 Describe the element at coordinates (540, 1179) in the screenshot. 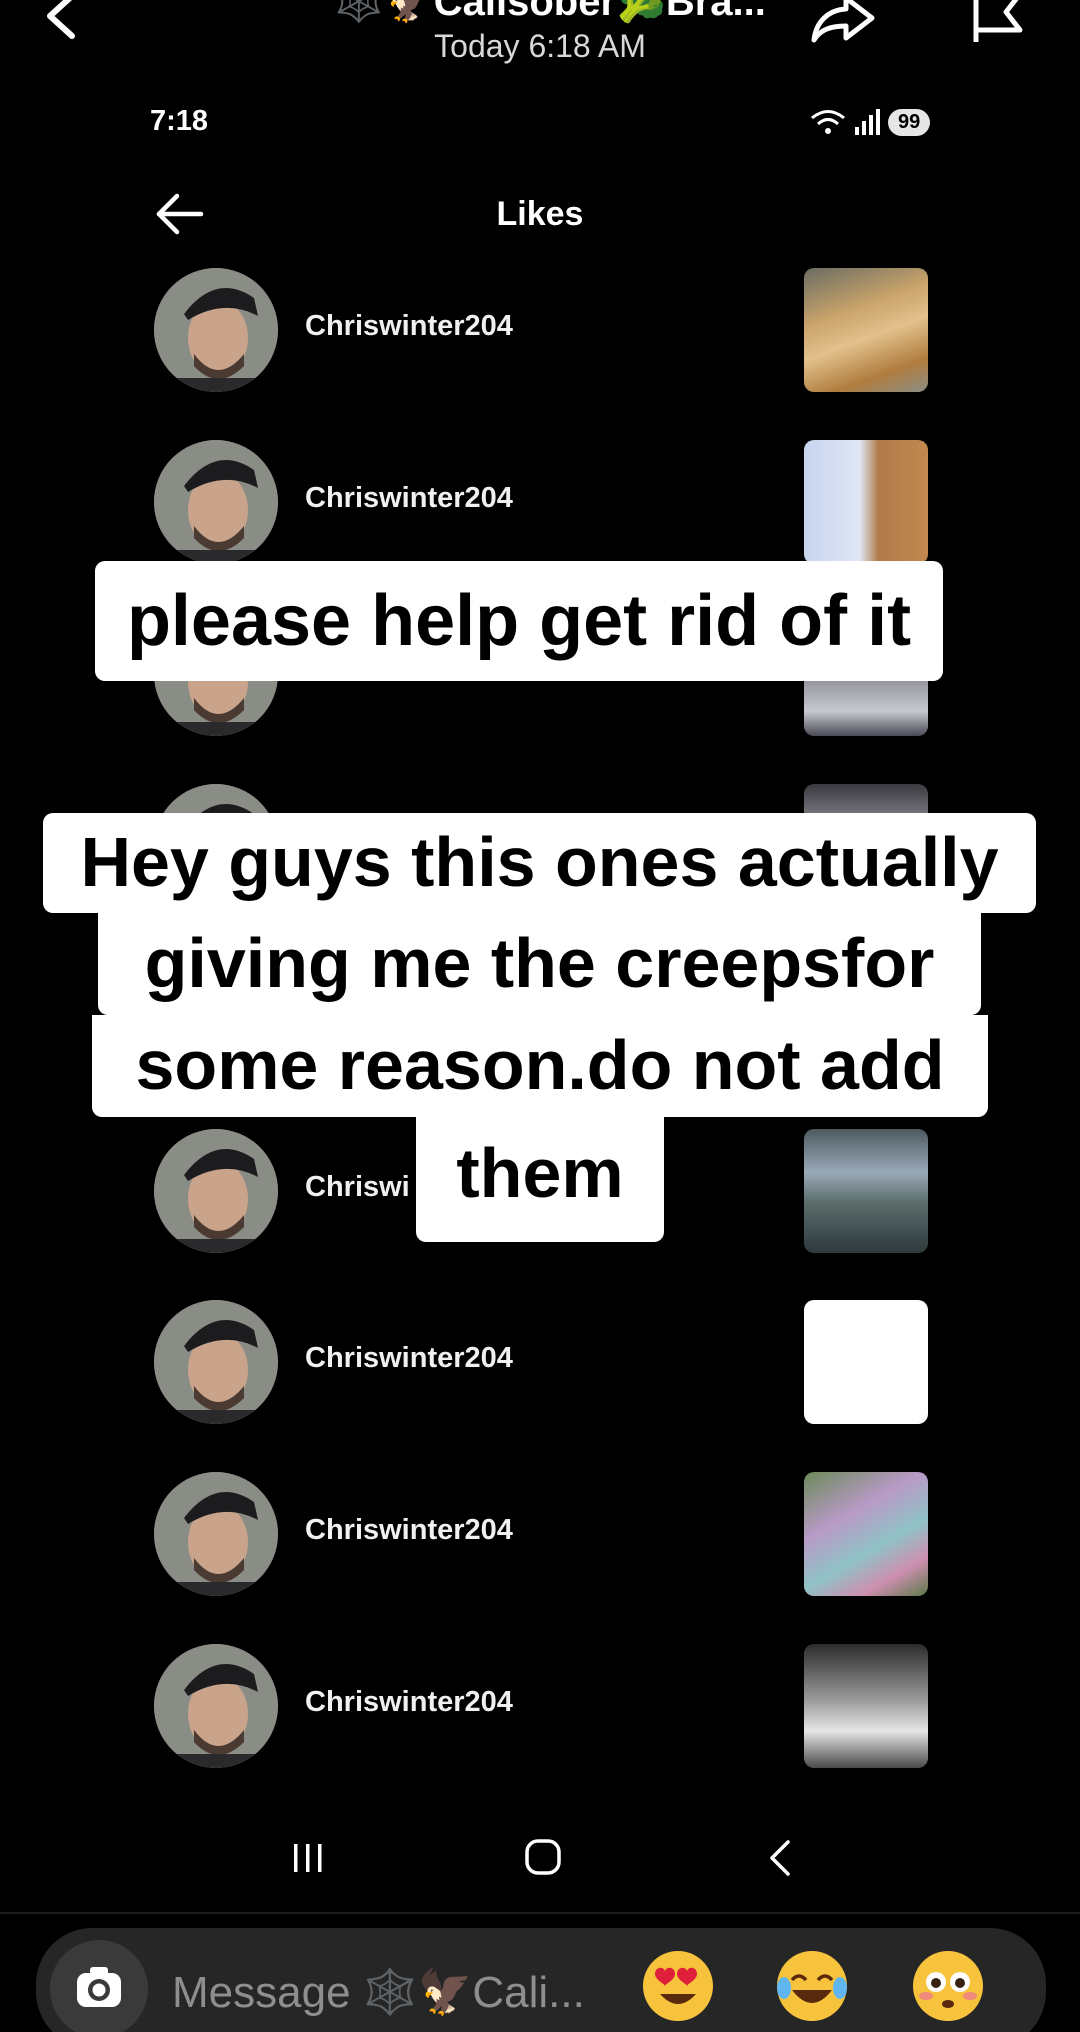

I see `caption-text: them` at that location.